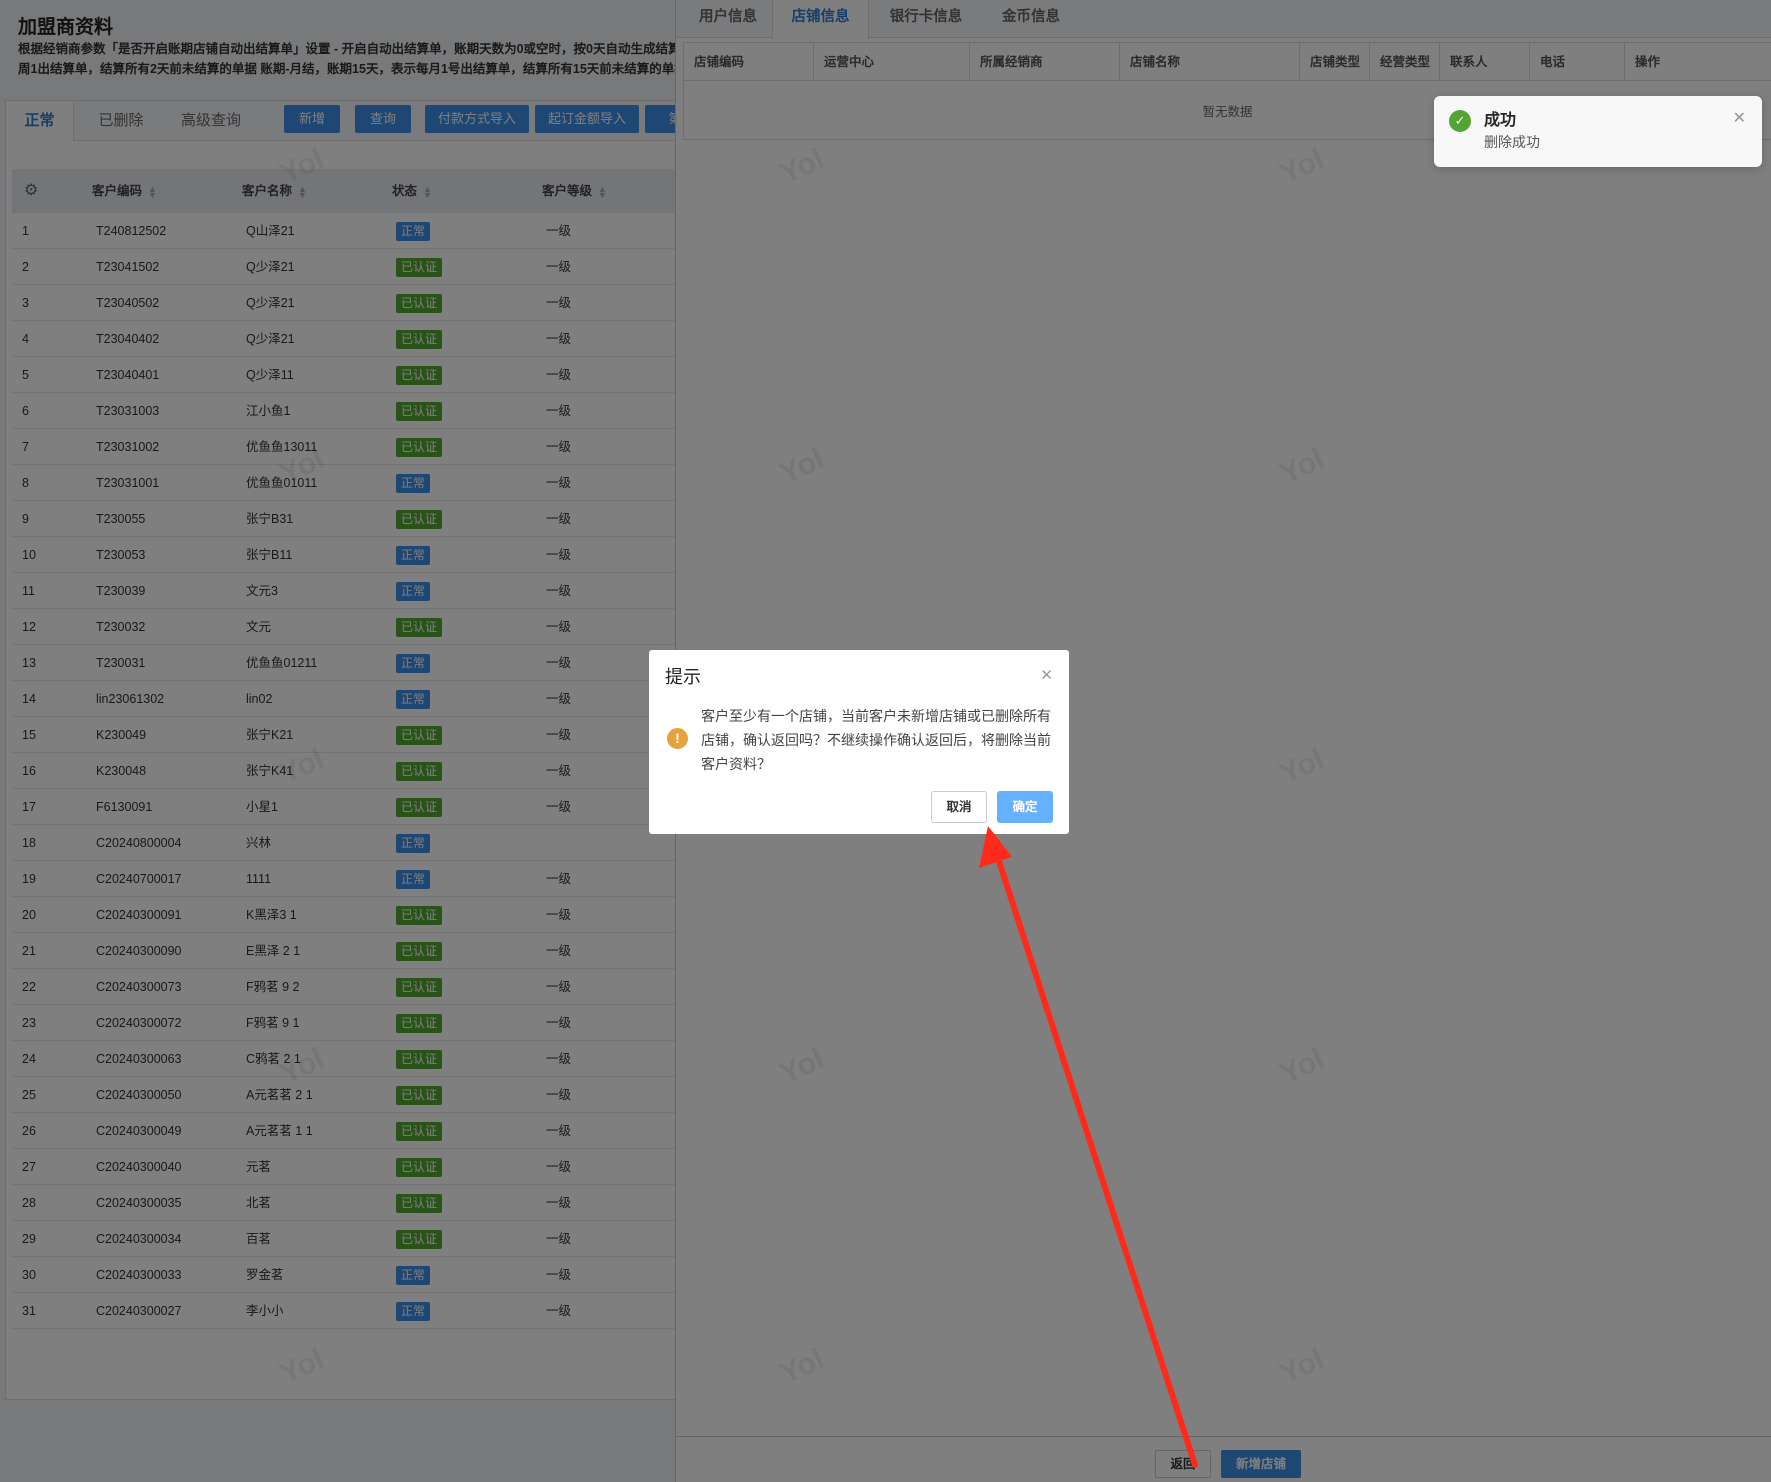 Image resolution: width=1771 pixels, height=1482 pixels. I want to click on arrow-head, so click(995, 847).